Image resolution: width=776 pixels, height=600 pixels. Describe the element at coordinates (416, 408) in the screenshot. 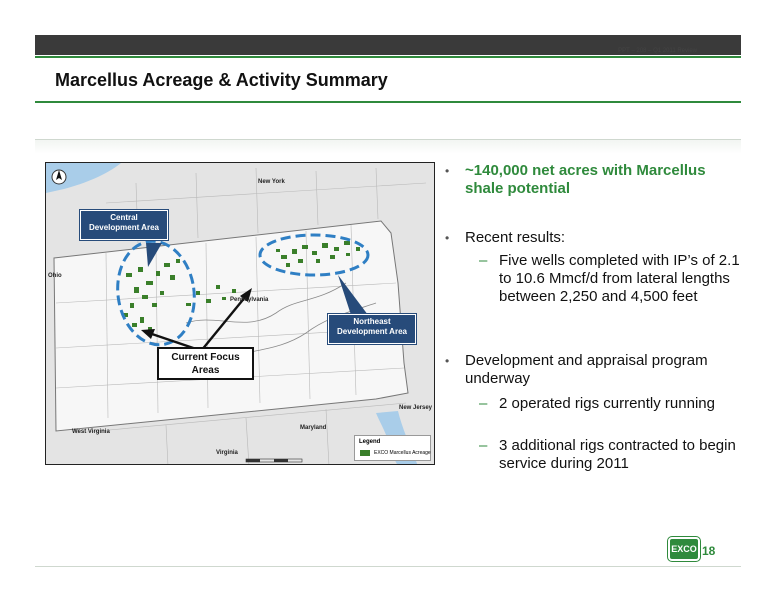

I see `label-new-jersey: New Jersey` at that location.